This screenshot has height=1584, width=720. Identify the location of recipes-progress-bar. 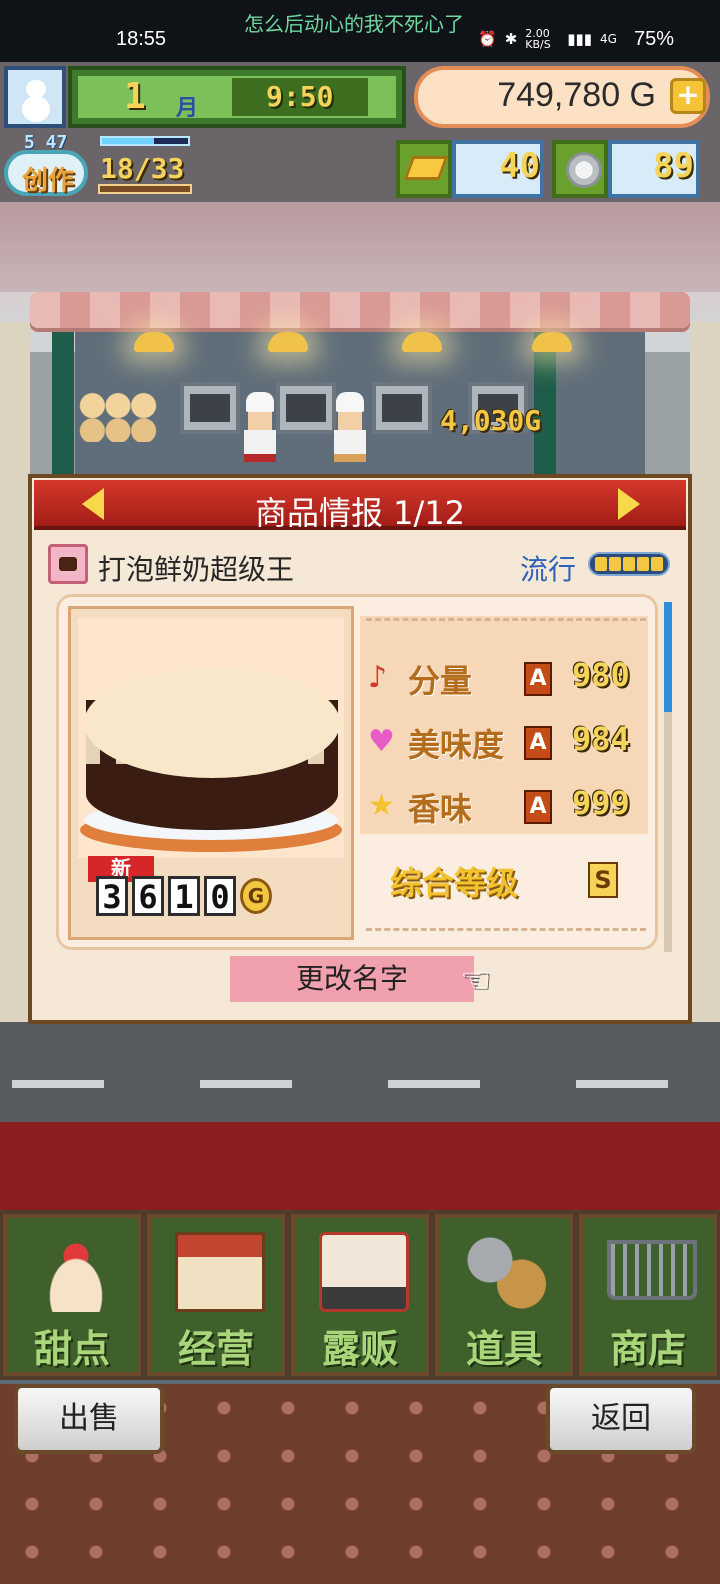
(145, 189).